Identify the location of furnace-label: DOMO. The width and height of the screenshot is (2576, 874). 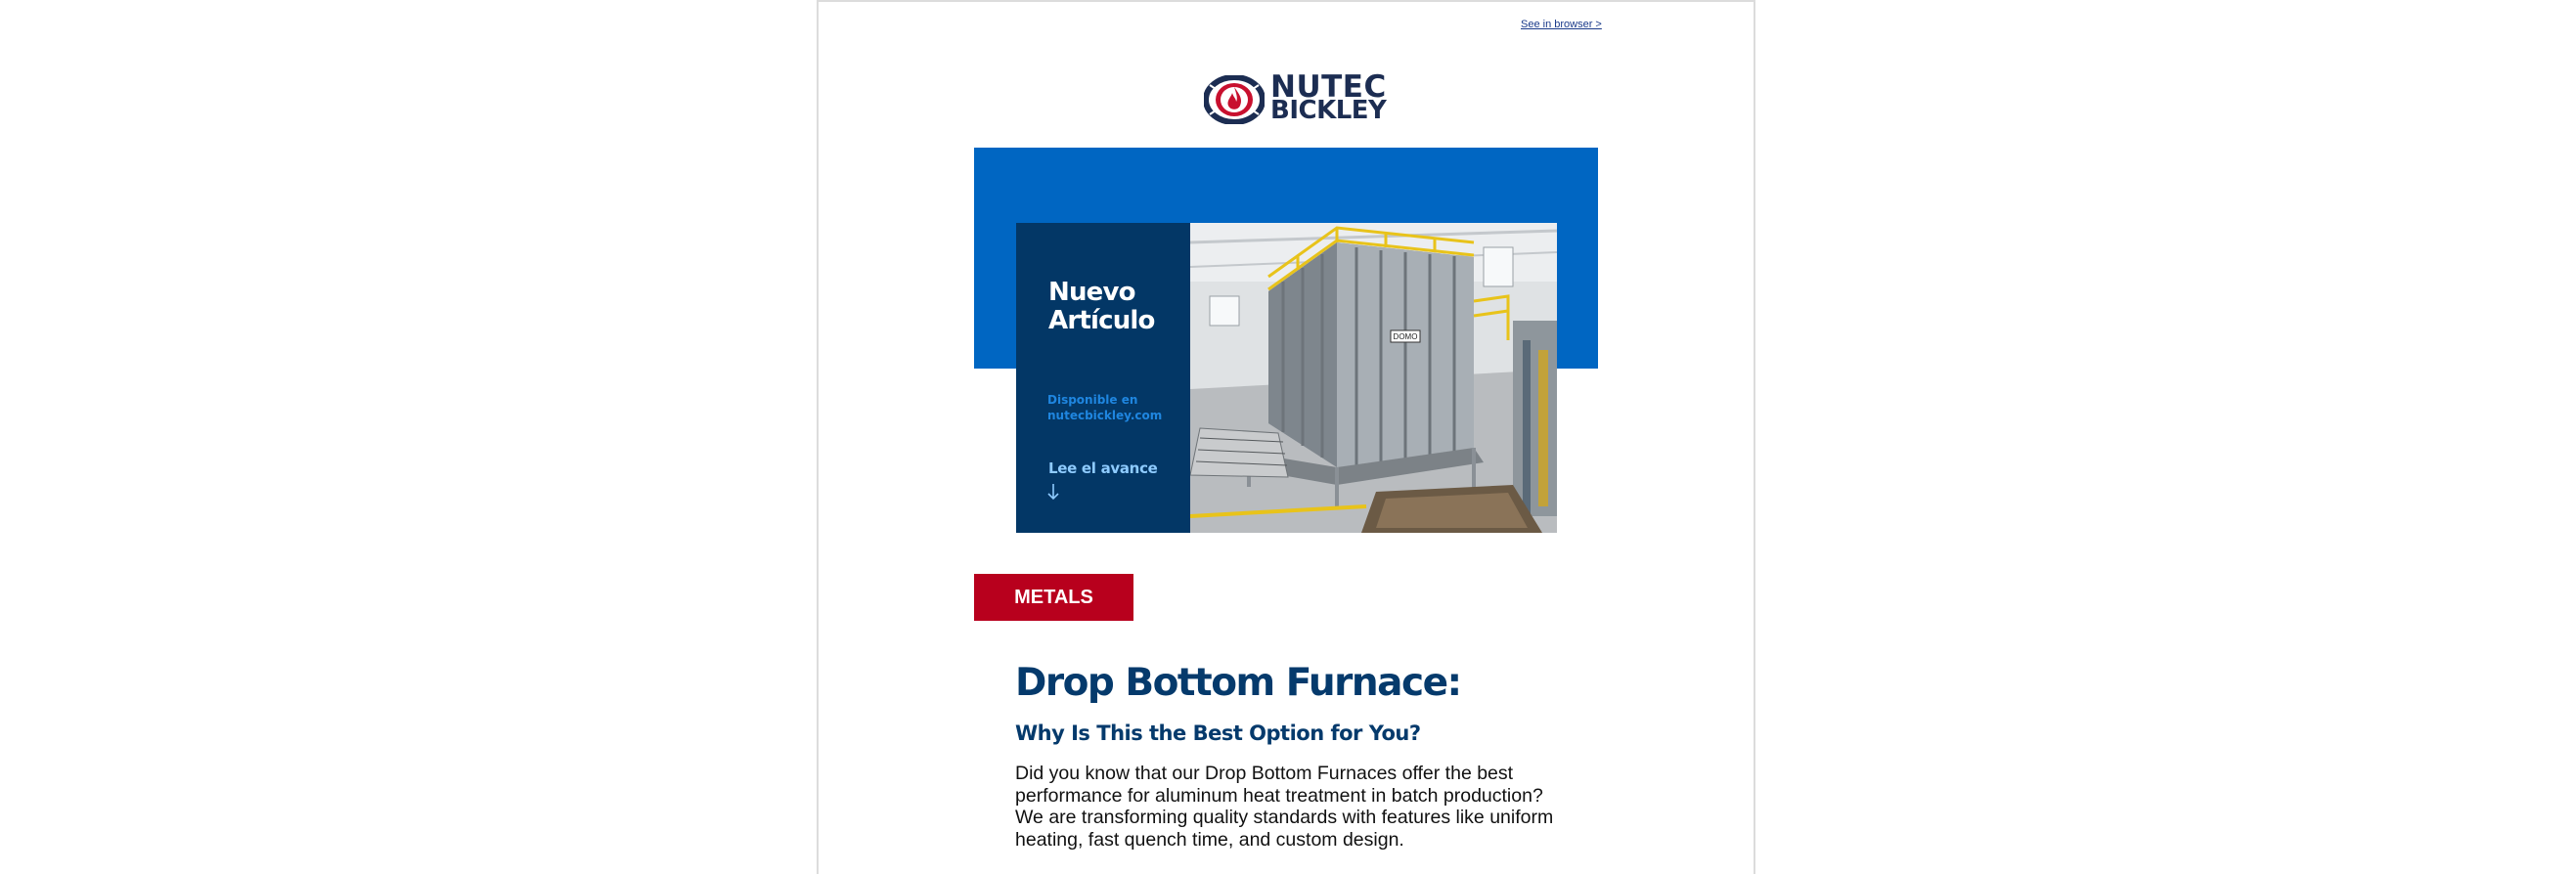
(1406, 336).